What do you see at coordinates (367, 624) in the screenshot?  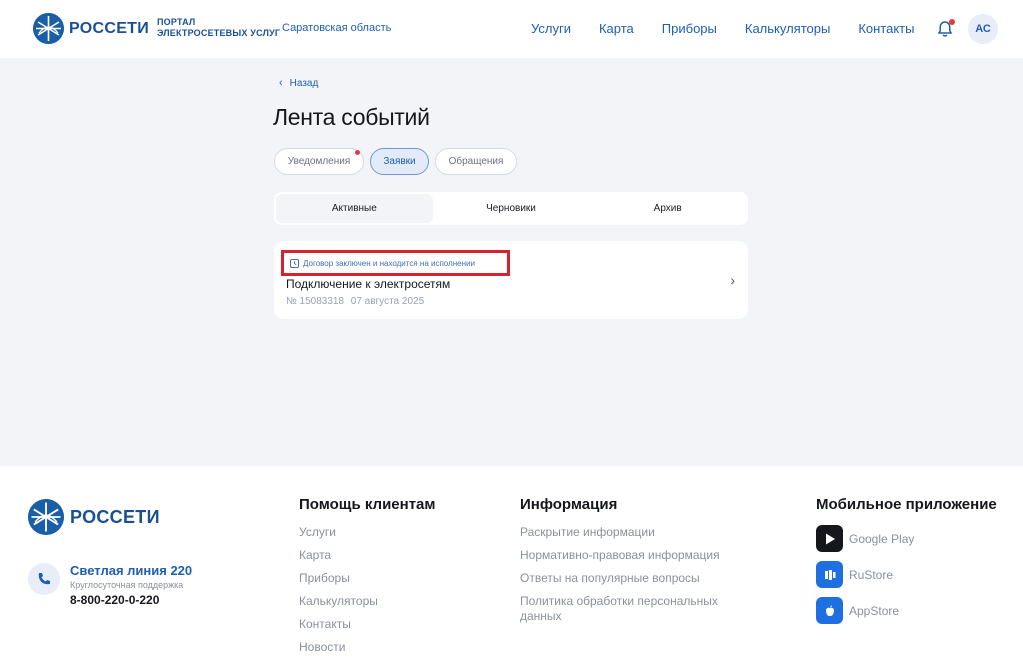 I see `footer-link-contacts: Контакты` at bounding box center [367, 624].